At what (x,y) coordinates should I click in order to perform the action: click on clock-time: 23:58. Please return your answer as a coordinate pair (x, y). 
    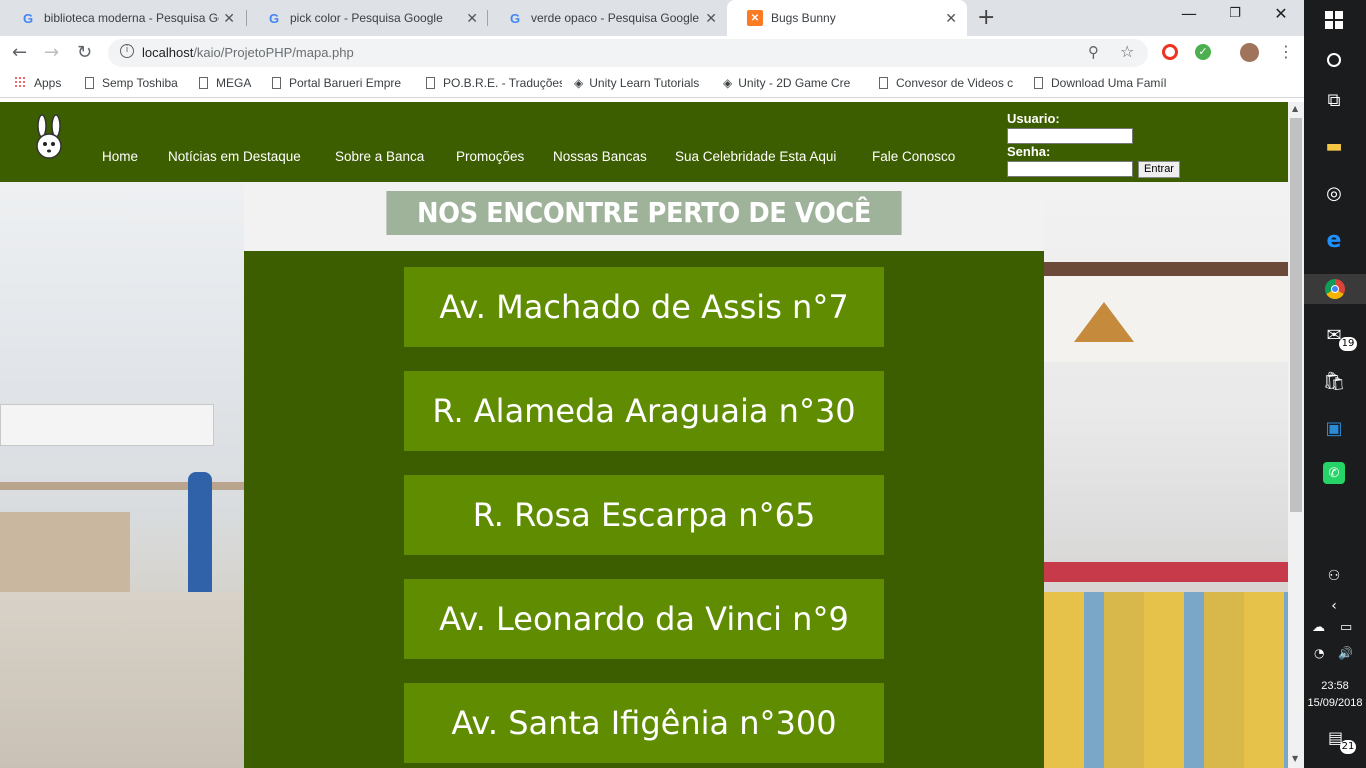
    Looking at the image, I should click on (1335, 686).